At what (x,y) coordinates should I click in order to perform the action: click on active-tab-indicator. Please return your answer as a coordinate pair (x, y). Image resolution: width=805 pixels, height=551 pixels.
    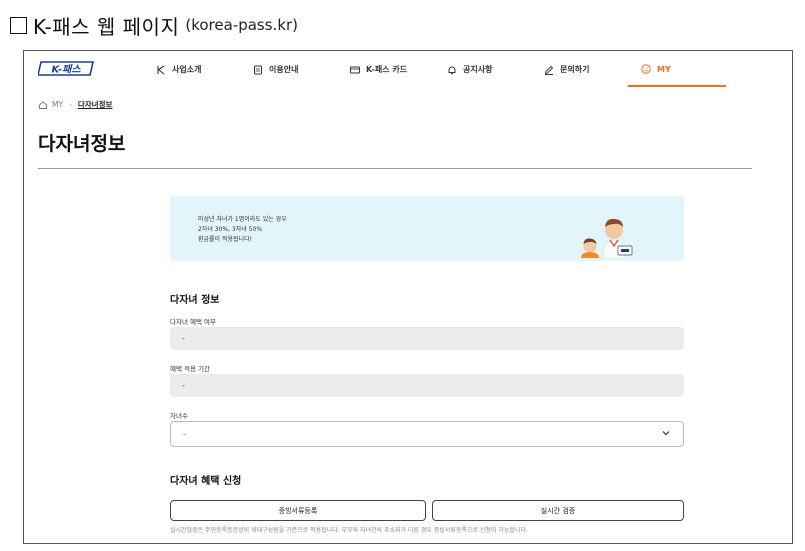
    Looking at the image, I should click on (677, 86).